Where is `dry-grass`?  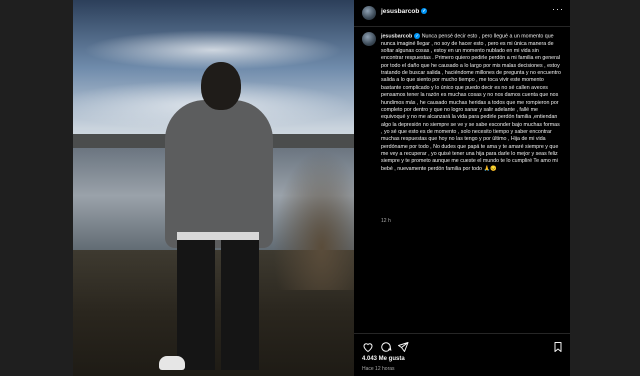
dry-grass is located at coordinates (313, 220).